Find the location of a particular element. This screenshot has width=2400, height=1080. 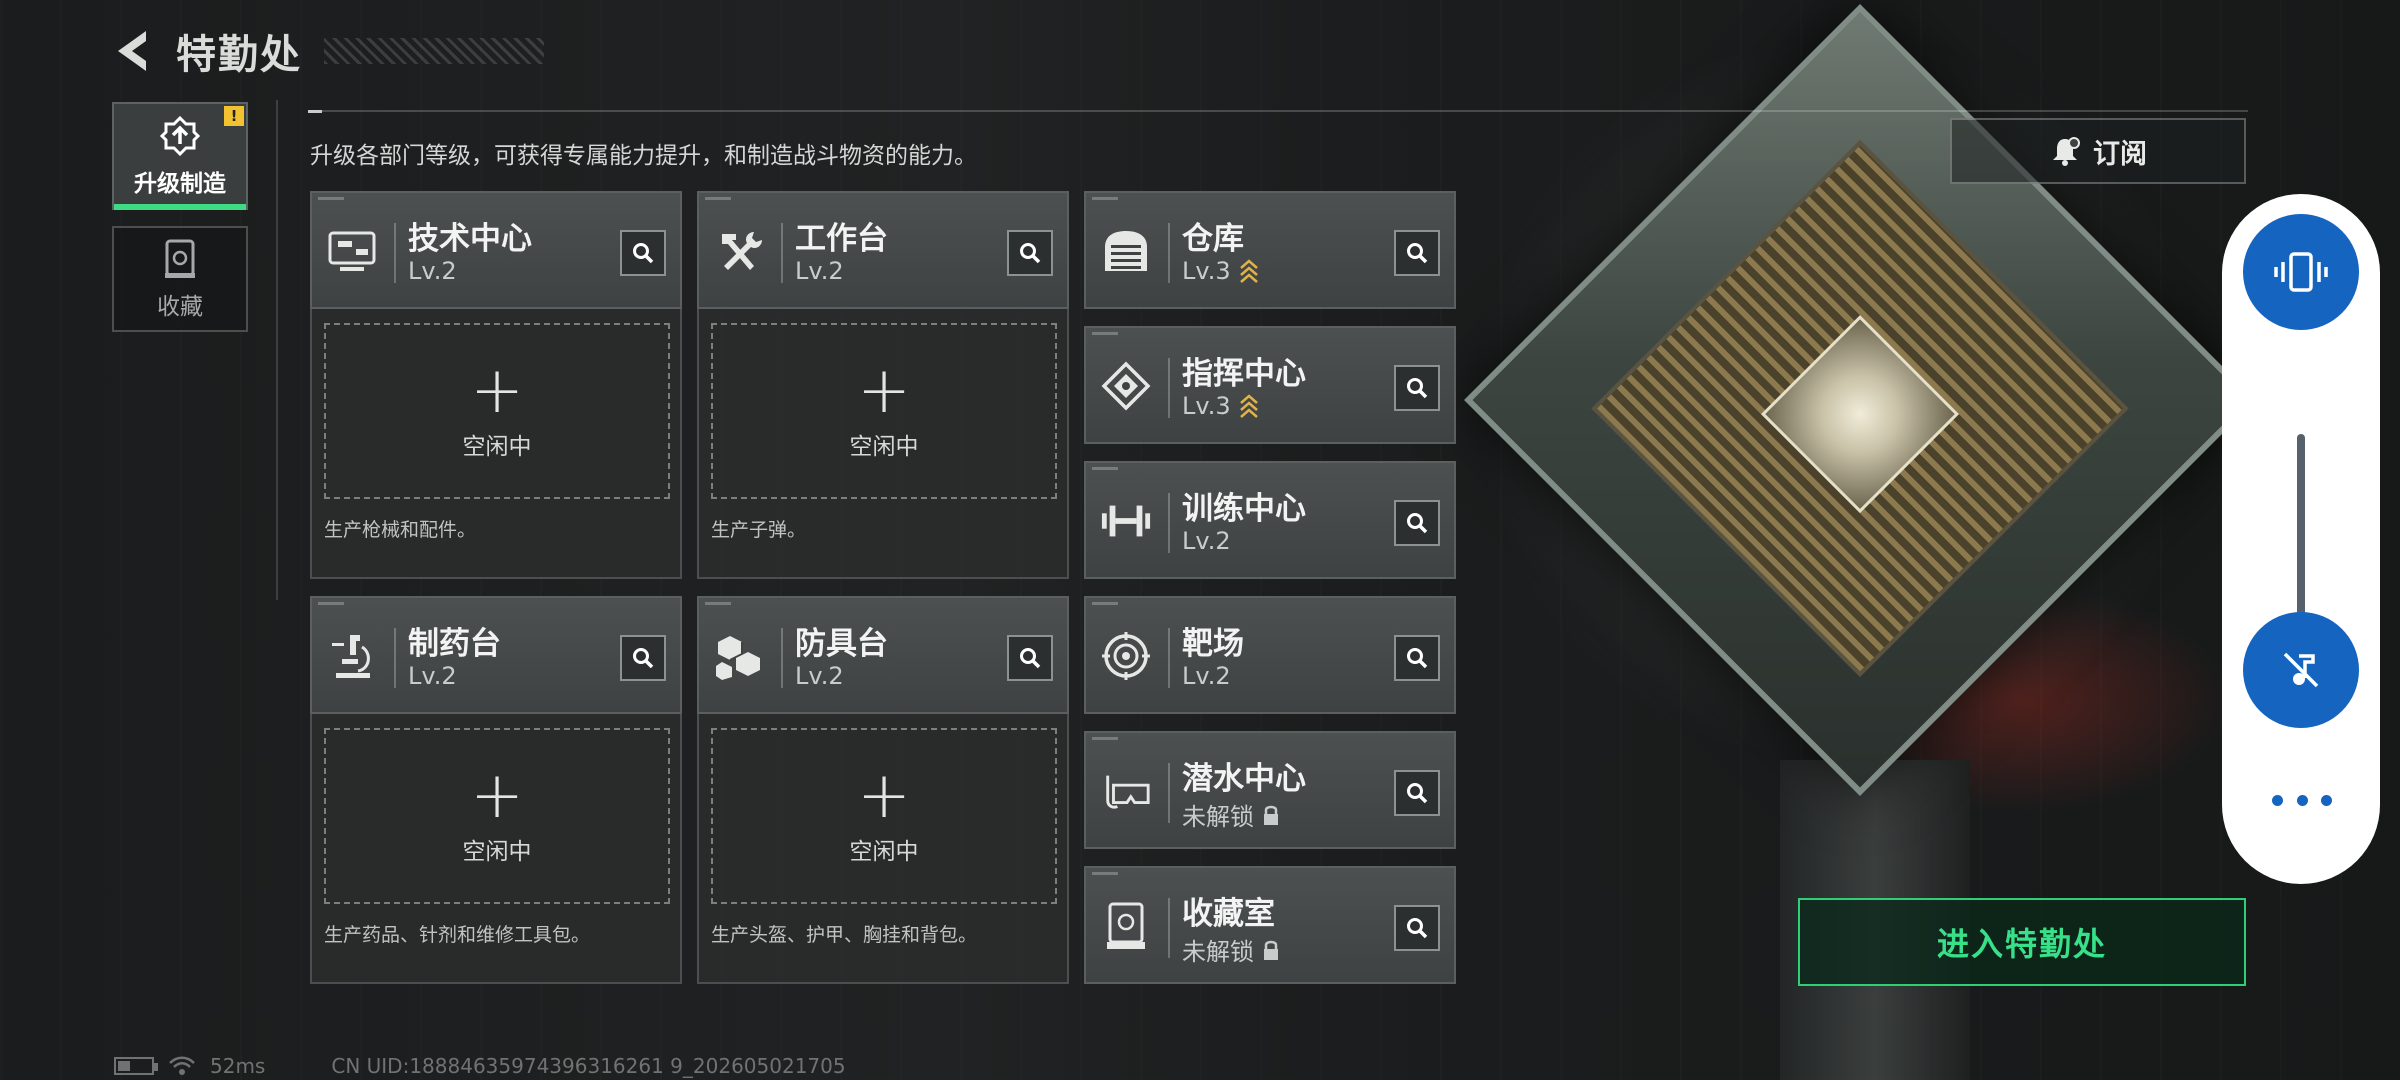

volume-control-panel is located at coordinates (2301, 539).